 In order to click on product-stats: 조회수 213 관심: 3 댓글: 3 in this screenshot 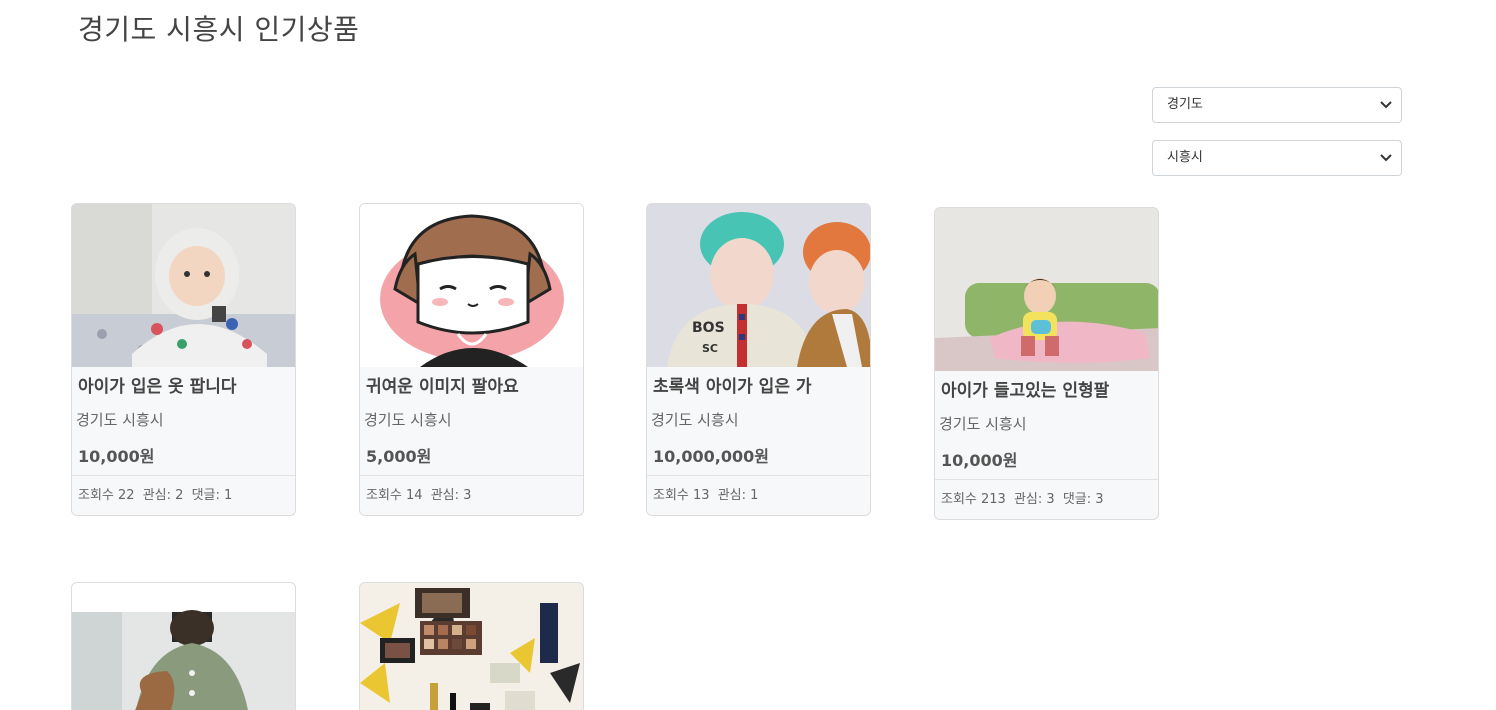, I will do `click(1046, 497)`.